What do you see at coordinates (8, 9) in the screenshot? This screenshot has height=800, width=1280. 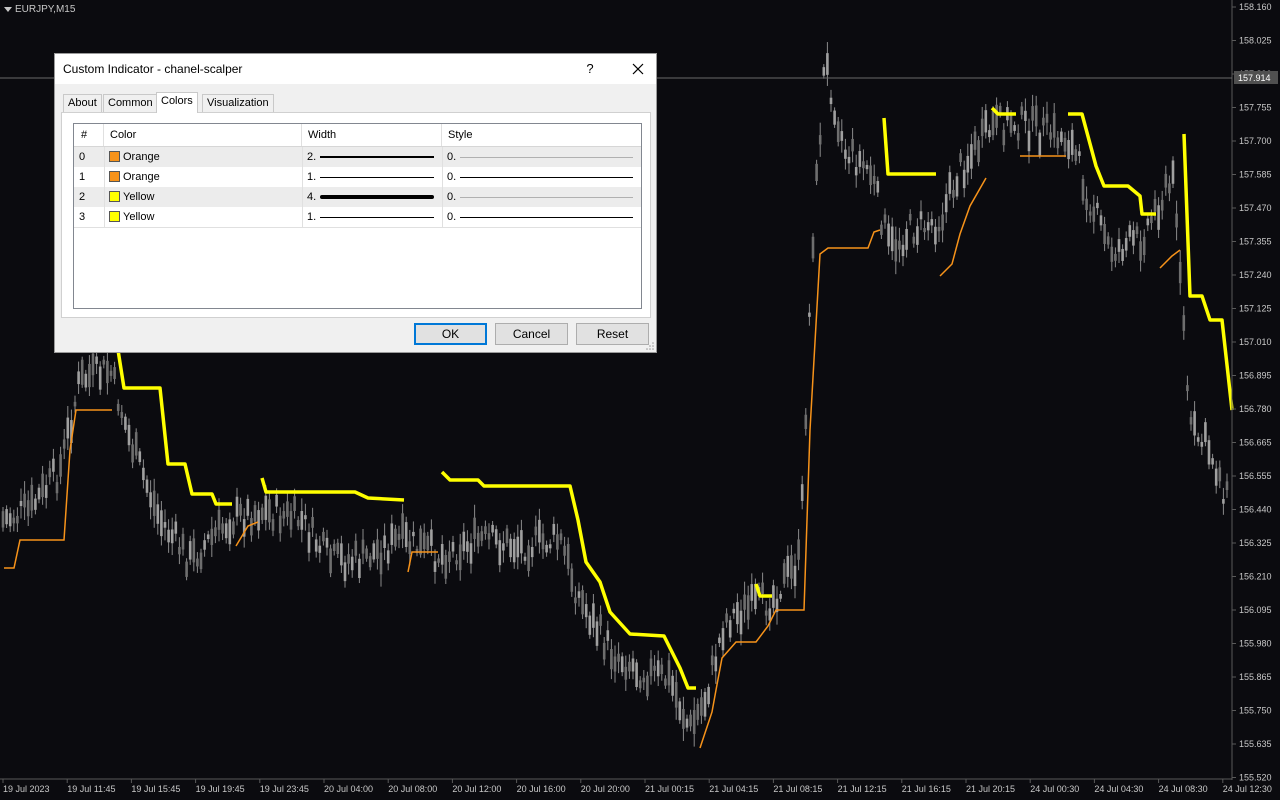 I see `dropdown-icon` at bounding box center [8, 9].